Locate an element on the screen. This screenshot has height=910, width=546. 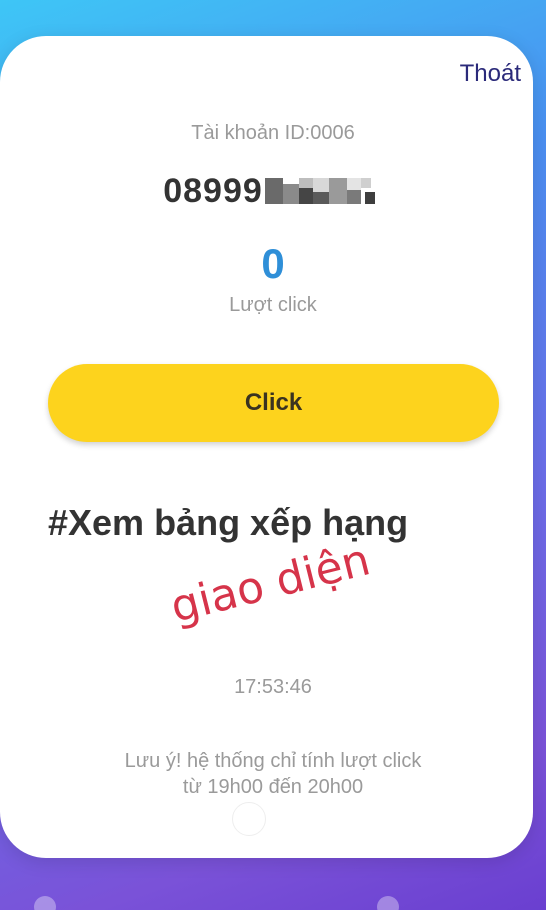
phone-mask-pixelation is located at coordinates (323, 190).